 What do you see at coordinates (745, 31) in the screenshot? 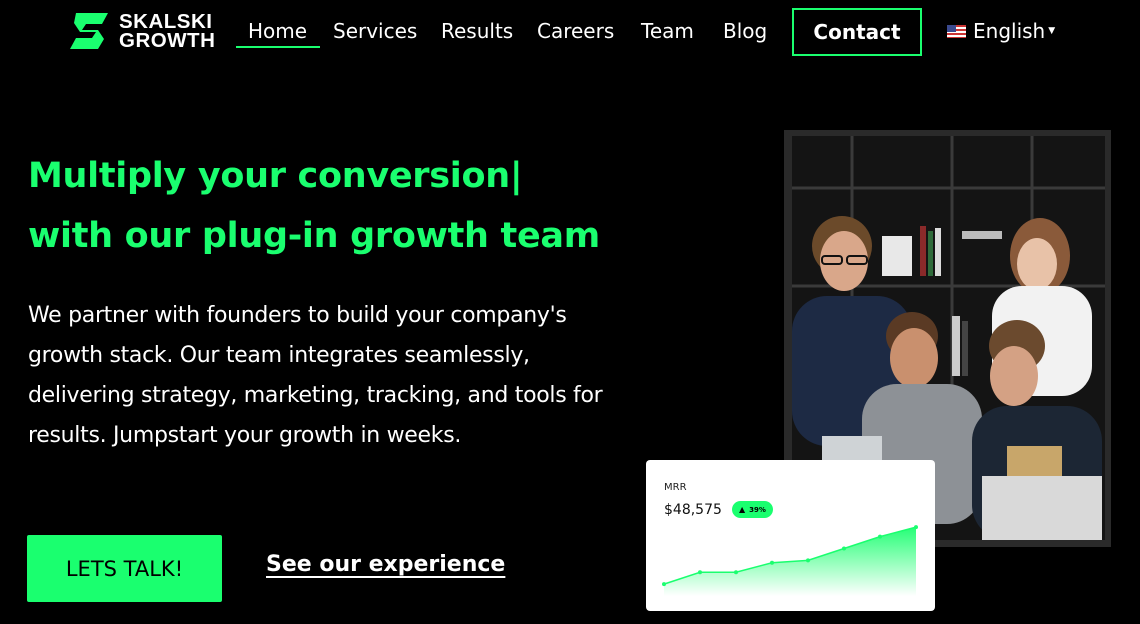
I see `nav-item-blog: Blog` at bounding box center [745, 31].